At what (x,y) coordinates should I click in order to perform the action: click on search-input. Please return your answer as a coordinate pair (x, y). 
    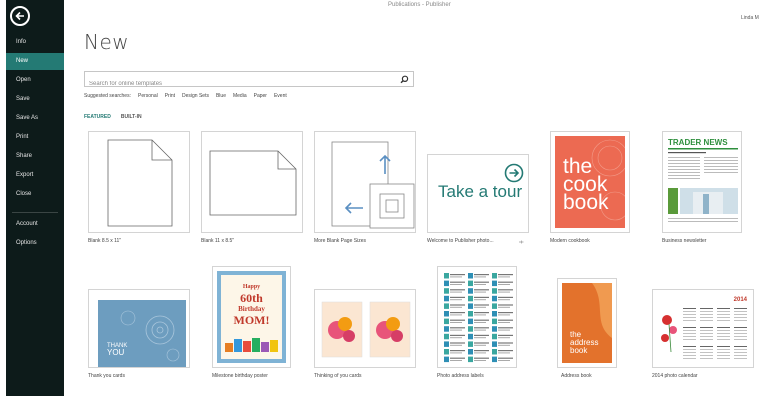
    Looking at the image, I should click on (239, 84).